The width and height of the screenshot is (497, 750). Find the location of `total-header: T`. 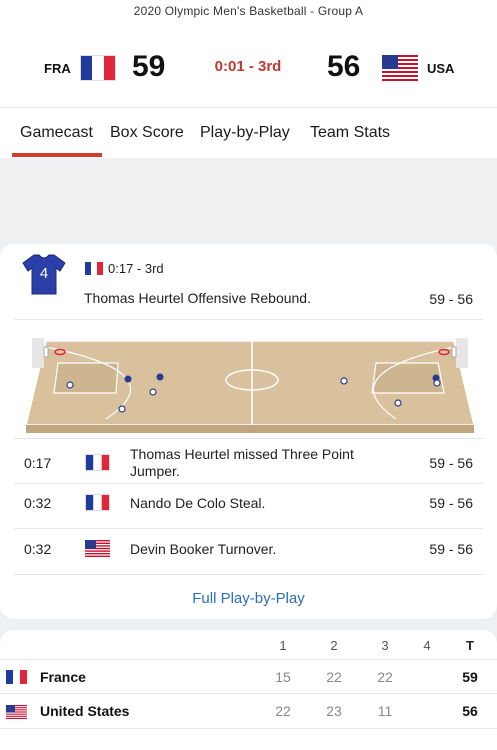

total-header: T is located at coordinates (470, 645).